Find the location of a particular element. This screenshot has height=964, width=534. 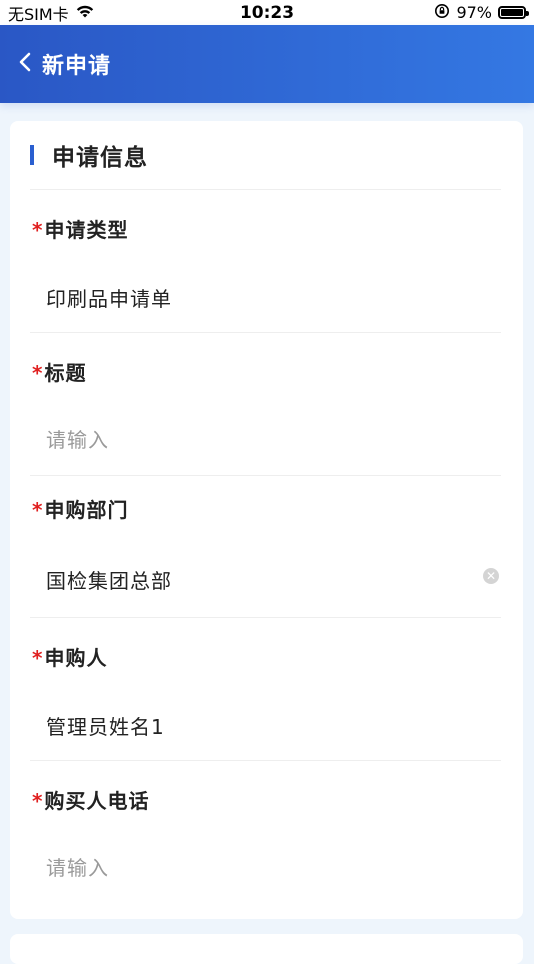

section-header: 申请信息 is located at coordinates (265, 155).